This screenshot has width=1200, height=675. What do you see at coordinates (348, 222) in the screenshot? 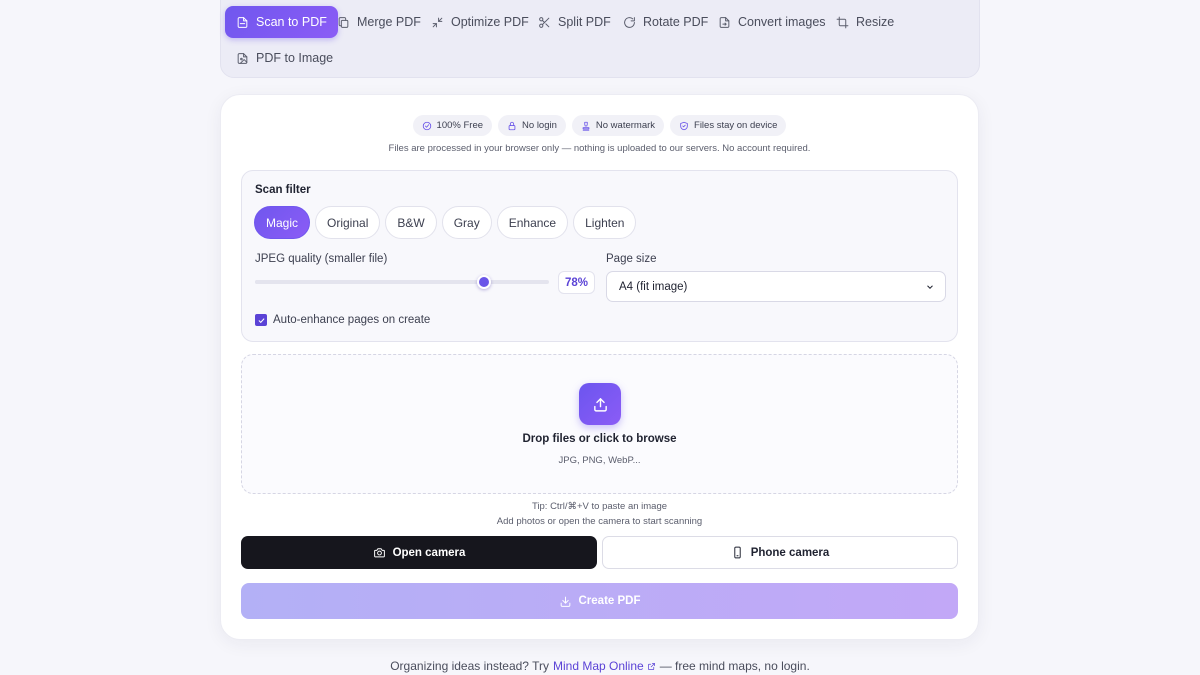
I see `filter-original: Original` at bounding box center [348, 222].